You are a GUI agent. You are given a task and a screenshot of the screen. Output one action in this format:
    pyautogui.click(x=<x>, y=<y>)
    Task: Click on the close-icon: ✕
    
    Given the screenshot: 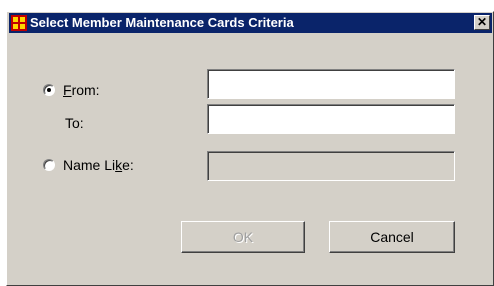 What is the action you would take?
    pyautogui.click(x=482, y=22)
    